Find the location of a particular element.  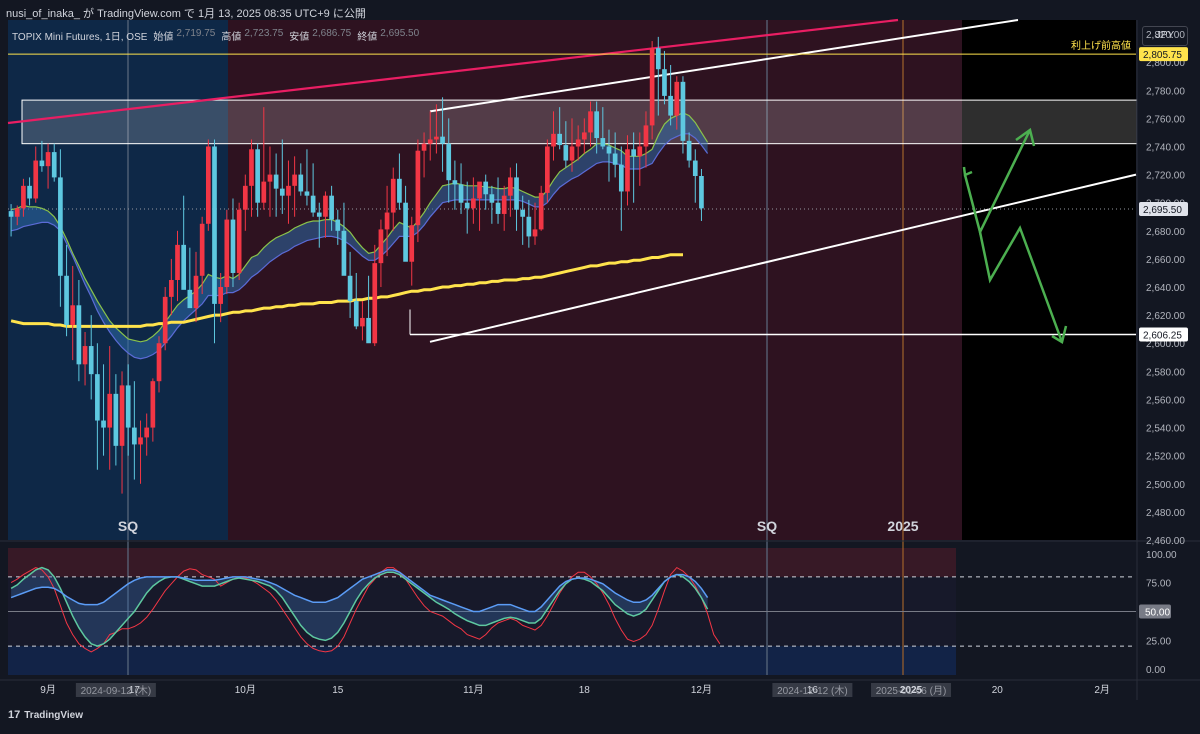

pre-hike-high-badge: 2,805.75 is located at coordinates (1162, 55).